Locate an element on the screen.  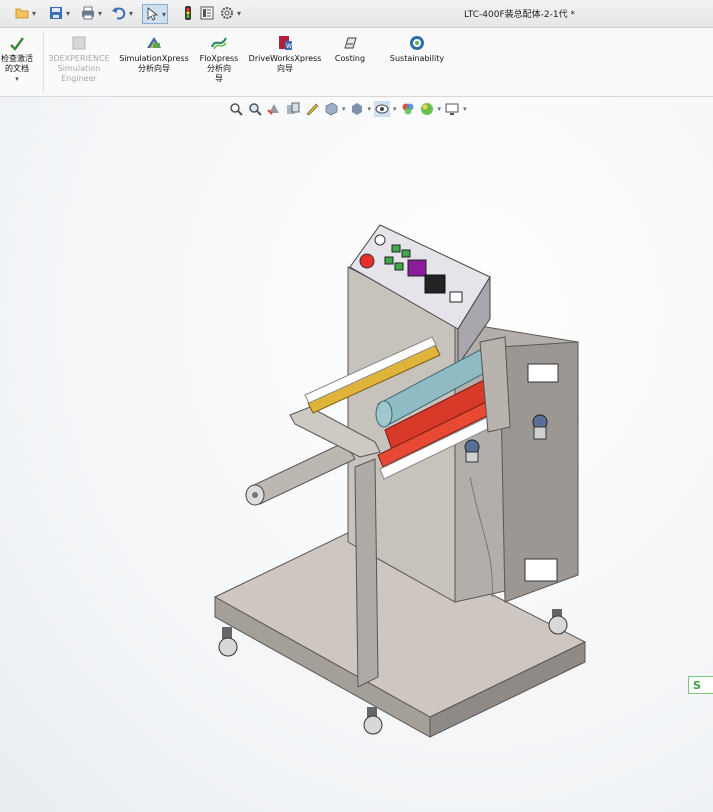
svg-text: S is located at coordinates (697, 685).